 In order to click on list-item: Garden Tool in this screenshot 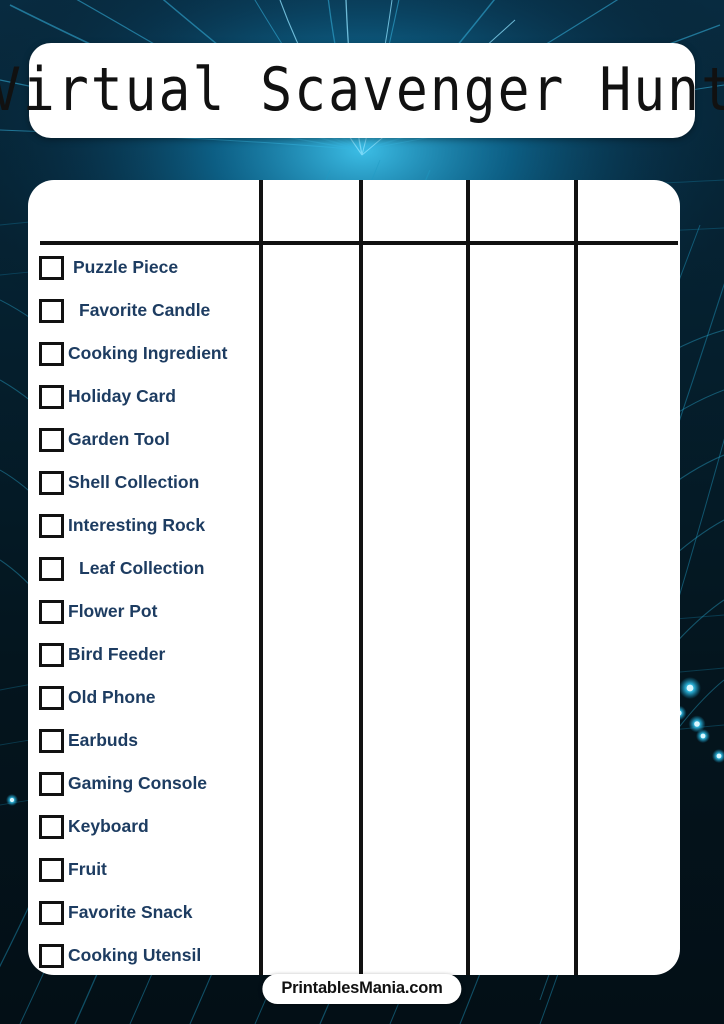, I will do `click(143, 439)`.